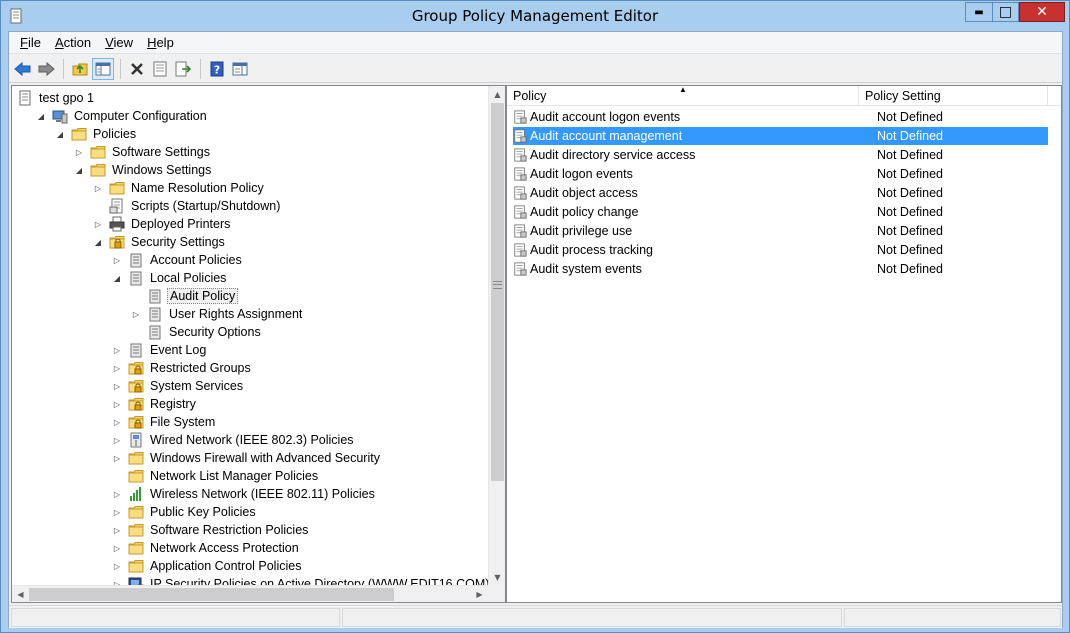  I want to click on policy-row: Audit policy change Not Defined, so click(780, 212).